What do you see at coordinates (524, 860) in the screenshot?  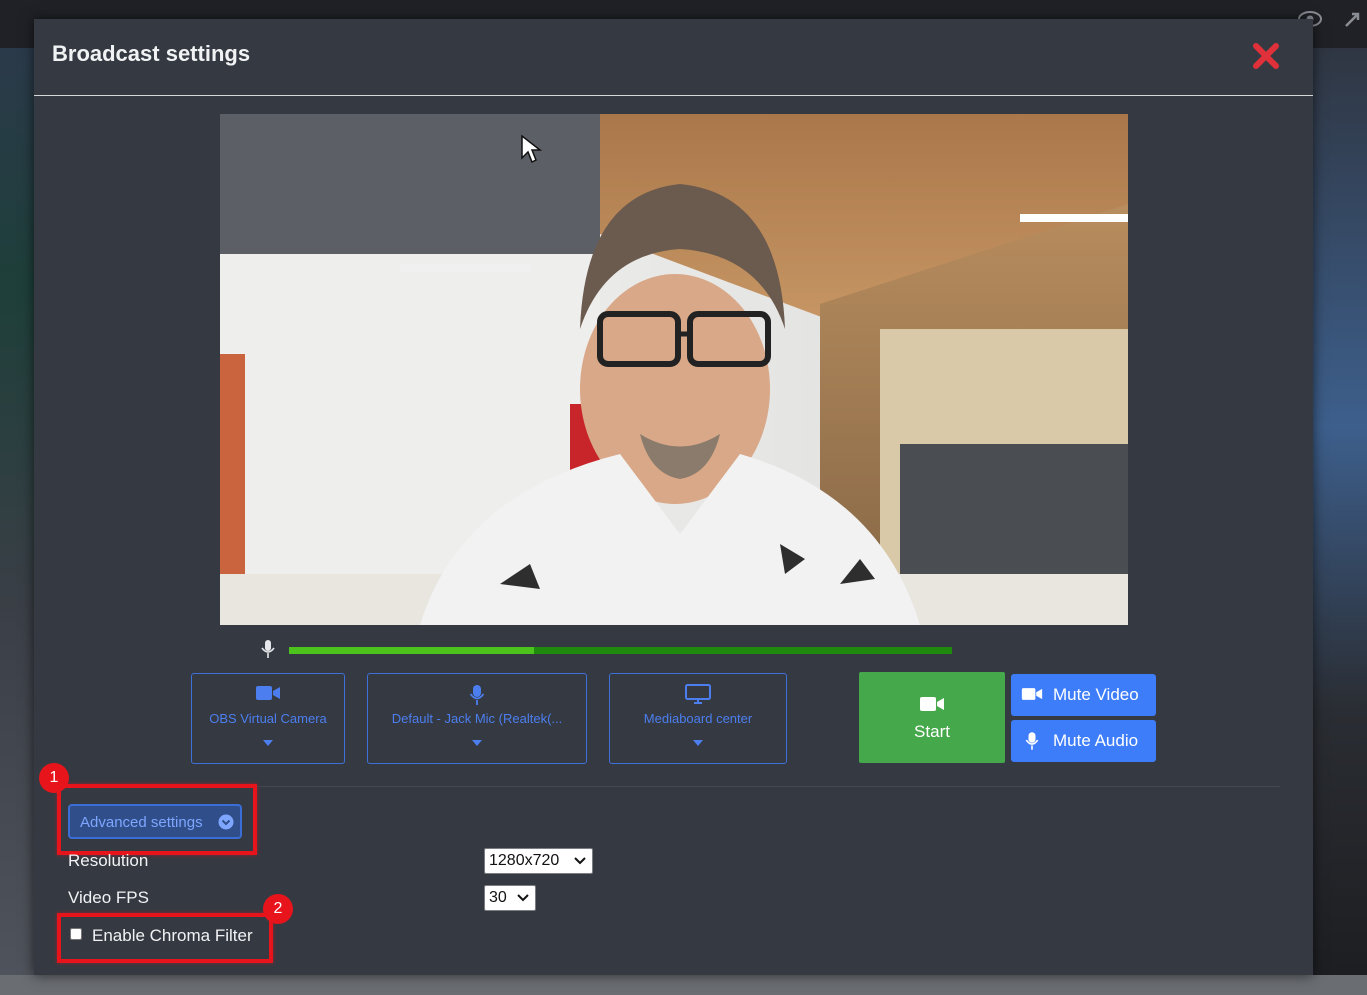 I see `resolution-select-value: 1280x720` at bounding box center [524, 860].